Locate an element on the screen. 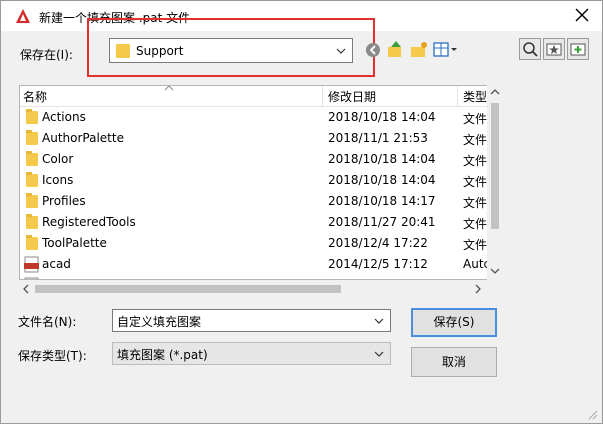 This screenshot has width=603, height=424. resize-grip-icon is located at coordinates (592, 414).